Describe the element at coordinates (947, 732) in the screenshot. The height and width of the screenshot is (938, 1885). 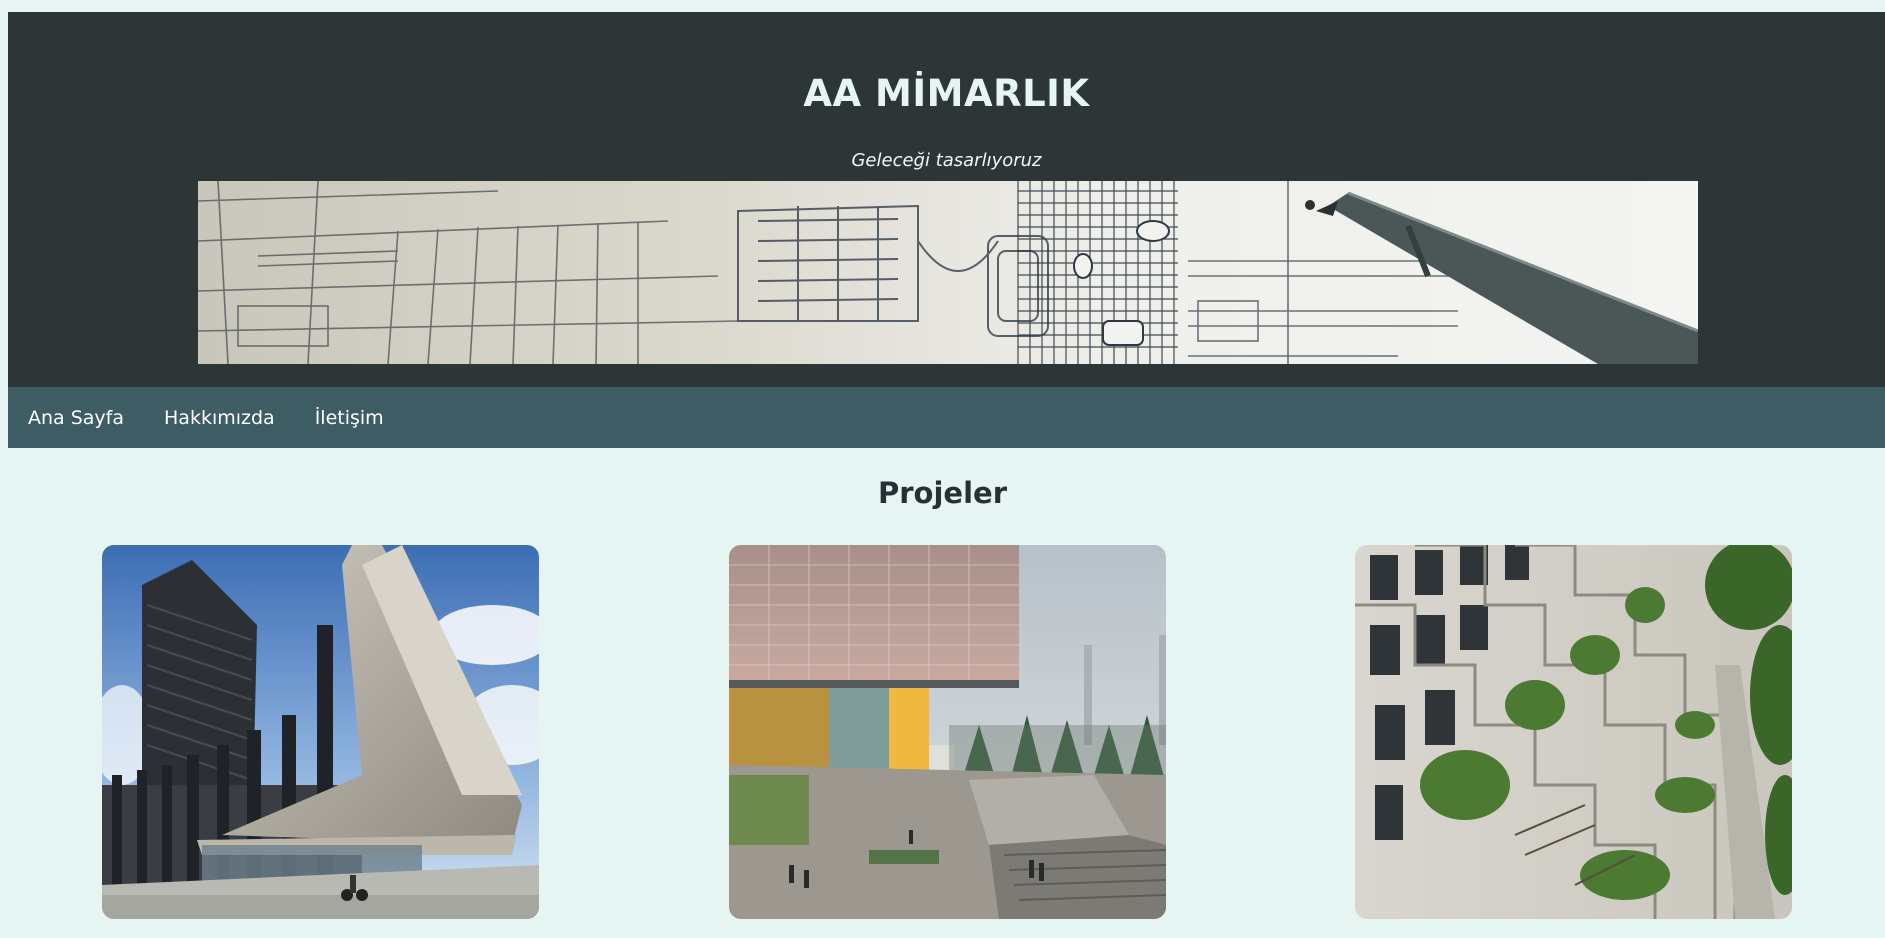
I see `project-image-glass-plaza` at that location.